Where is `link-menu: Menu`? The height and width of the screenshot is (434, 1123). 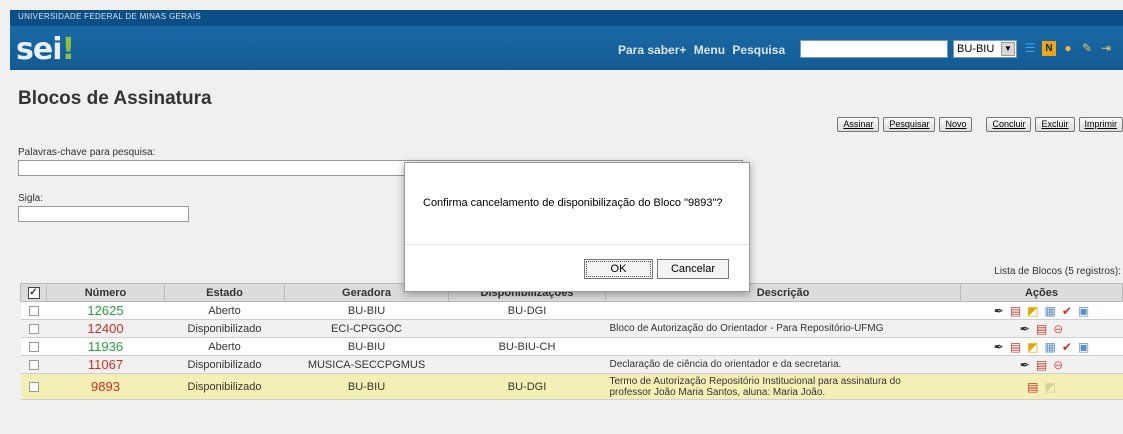 link-menu: Menu is located at coordinates (709, 50).